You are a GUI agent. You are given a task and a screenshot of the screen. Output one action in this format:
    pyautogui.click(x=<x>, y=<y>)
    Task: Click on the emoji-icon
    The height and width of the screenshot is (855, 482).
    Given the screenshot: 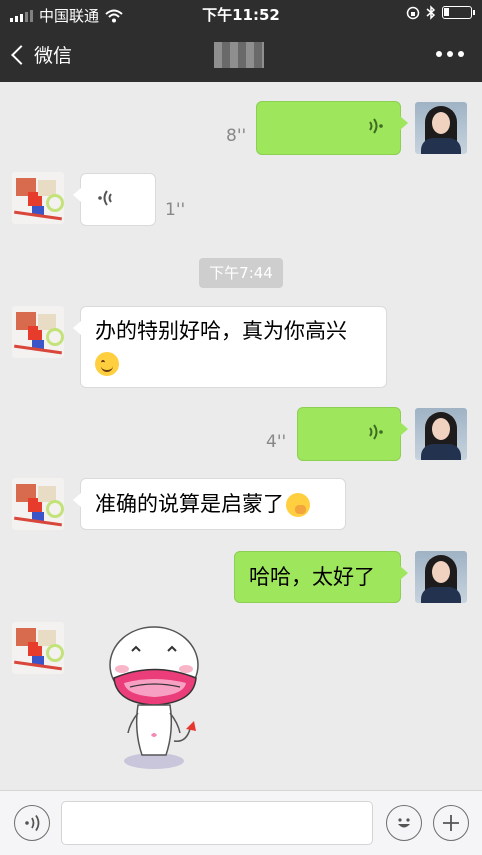 What is the action you would take?
    pyautogui.click(x=404, y=823)
    